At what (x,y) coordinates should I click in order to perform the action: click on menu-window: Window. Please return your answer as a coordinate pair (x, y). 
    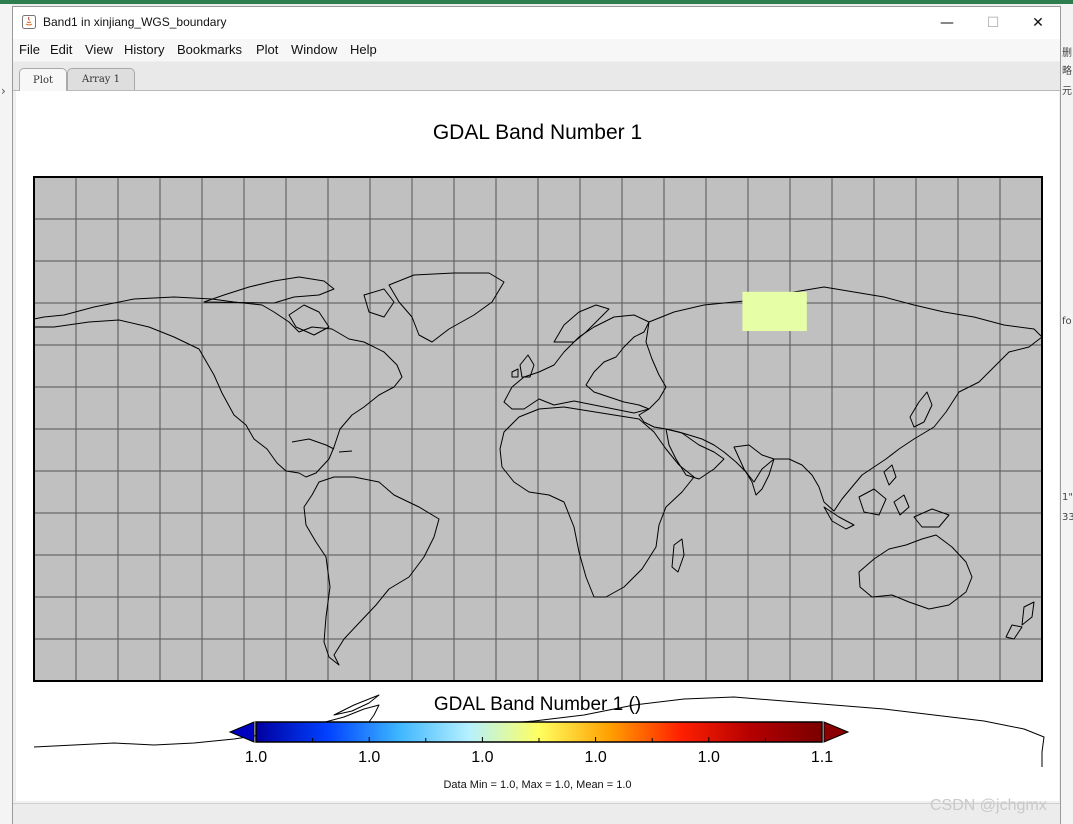
    Looking at the image, I should click on (314, 49).